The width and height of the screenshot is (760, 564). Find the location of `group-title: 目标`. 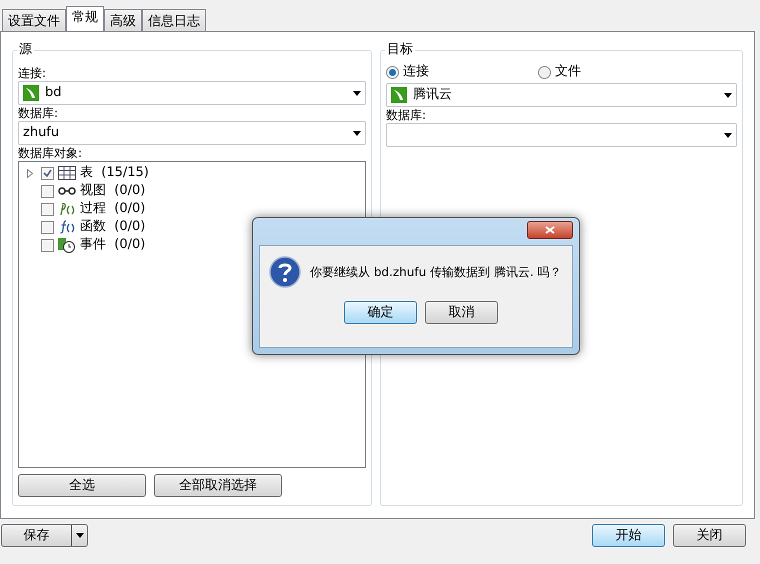

group-title: 目标 is located at coordinates (400, 50).